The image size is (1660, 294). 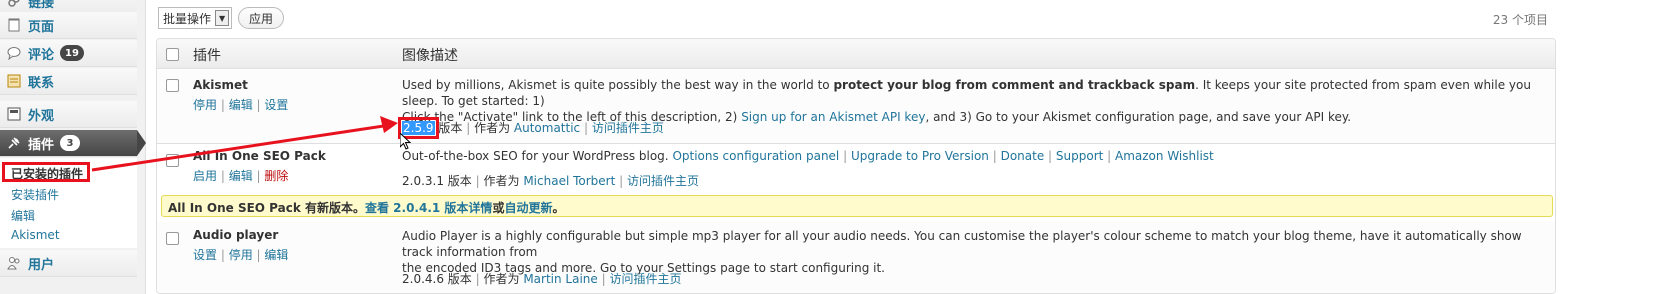 What do you see at coordinates (1023, 156) in the screenshot?
I see `donate-link: Donate` at bounding box center [1023, 156].